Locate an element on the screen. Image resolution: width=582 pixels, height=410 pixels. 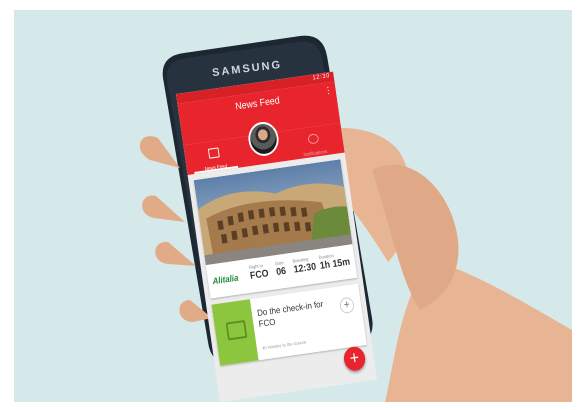
more-vert-icon: ⋮ is located at coordinates (328, 90).